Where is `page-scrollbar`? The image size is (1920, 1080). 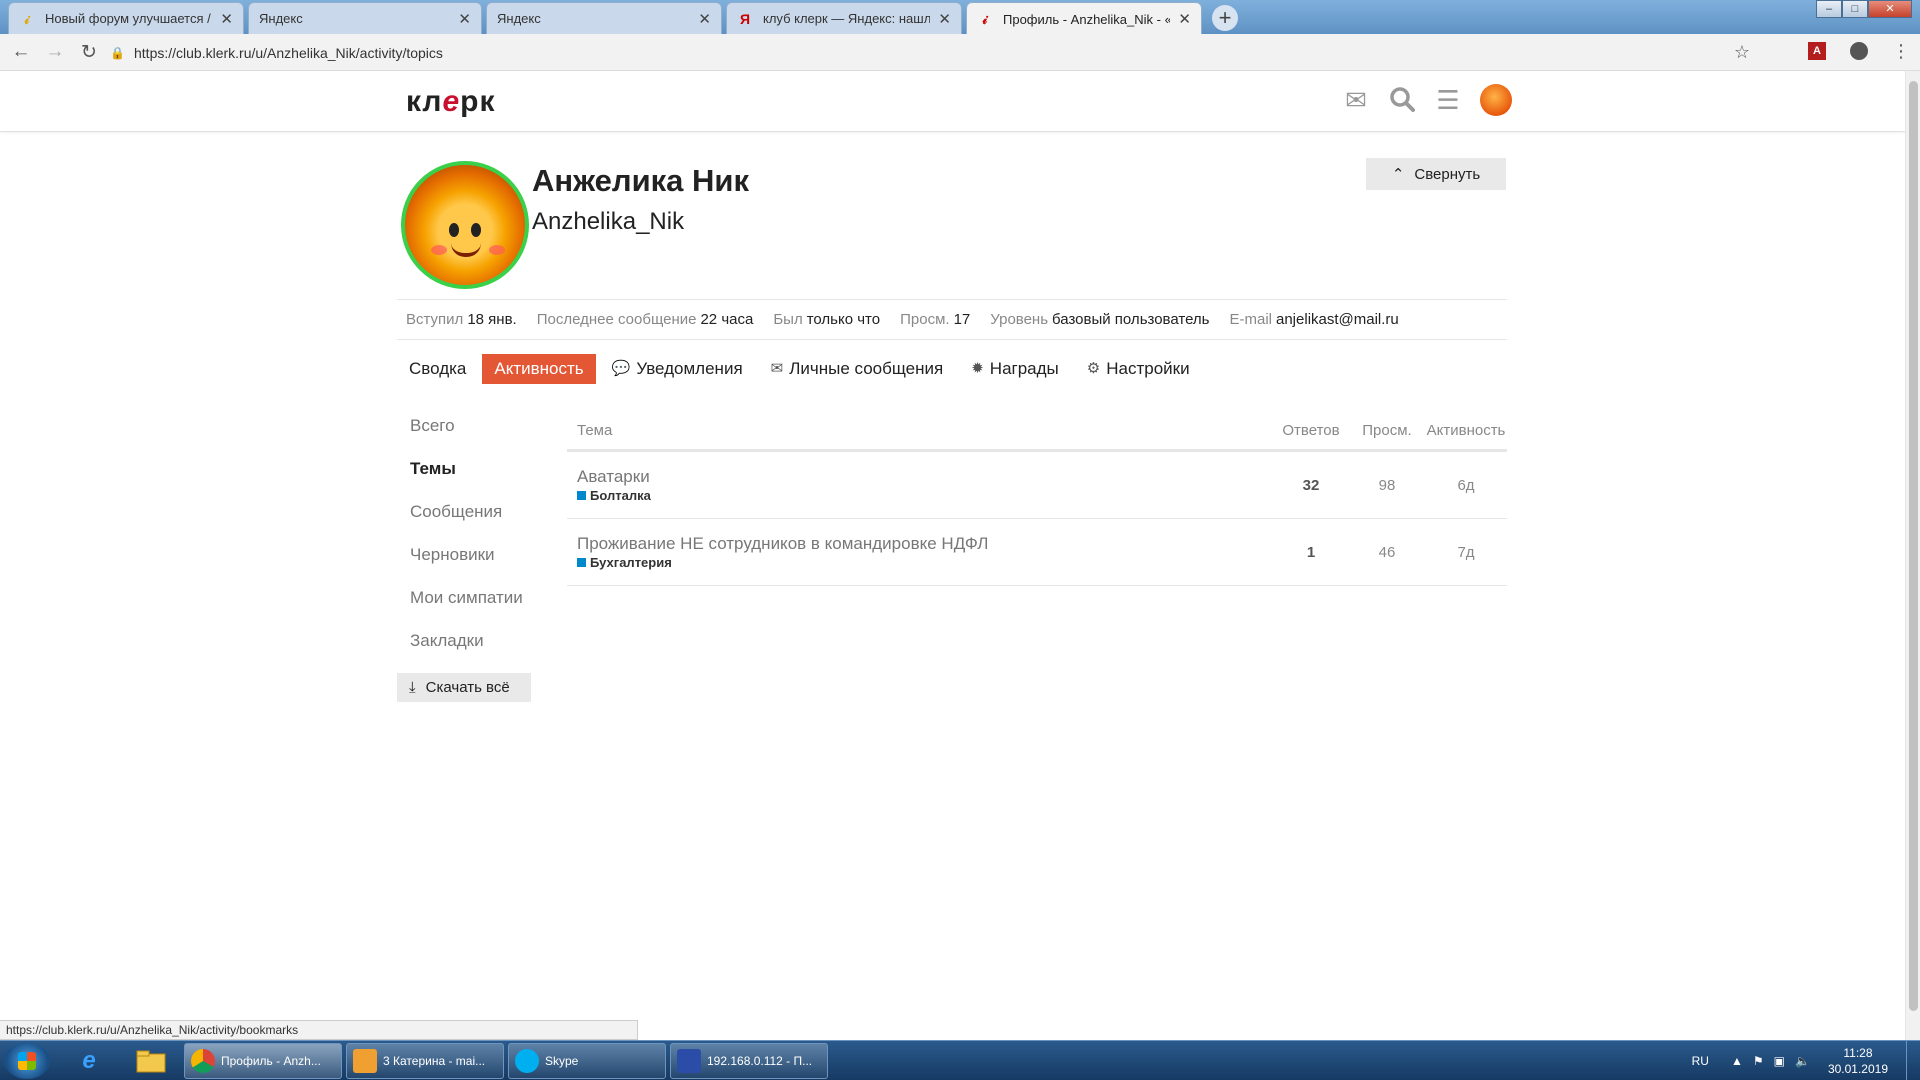 page-scrollbar is located at coordinates (1912, 555).